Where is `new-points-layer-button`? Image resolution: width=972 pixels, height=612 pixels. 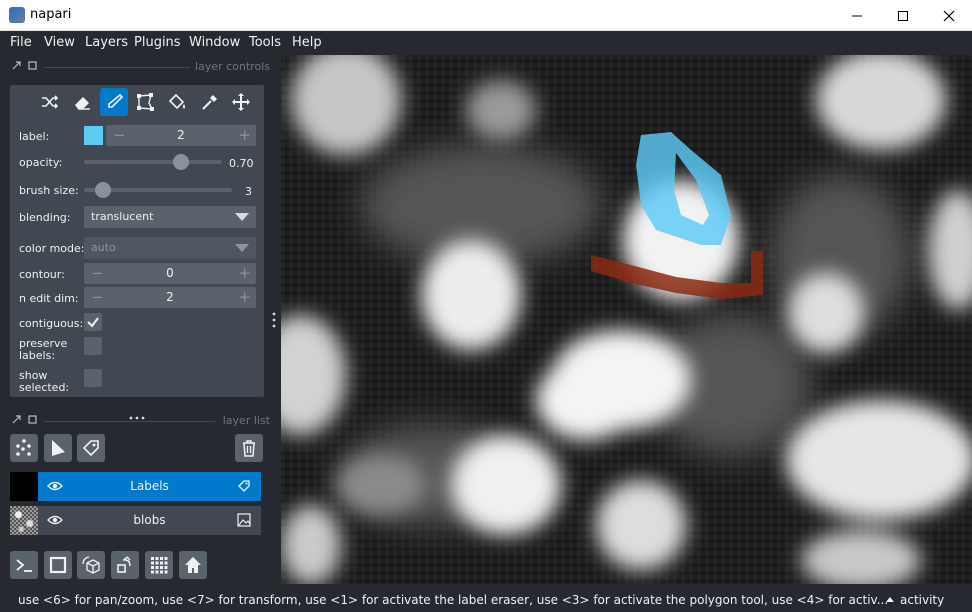 new-points-layer-button is located at coordinates (24, 448).